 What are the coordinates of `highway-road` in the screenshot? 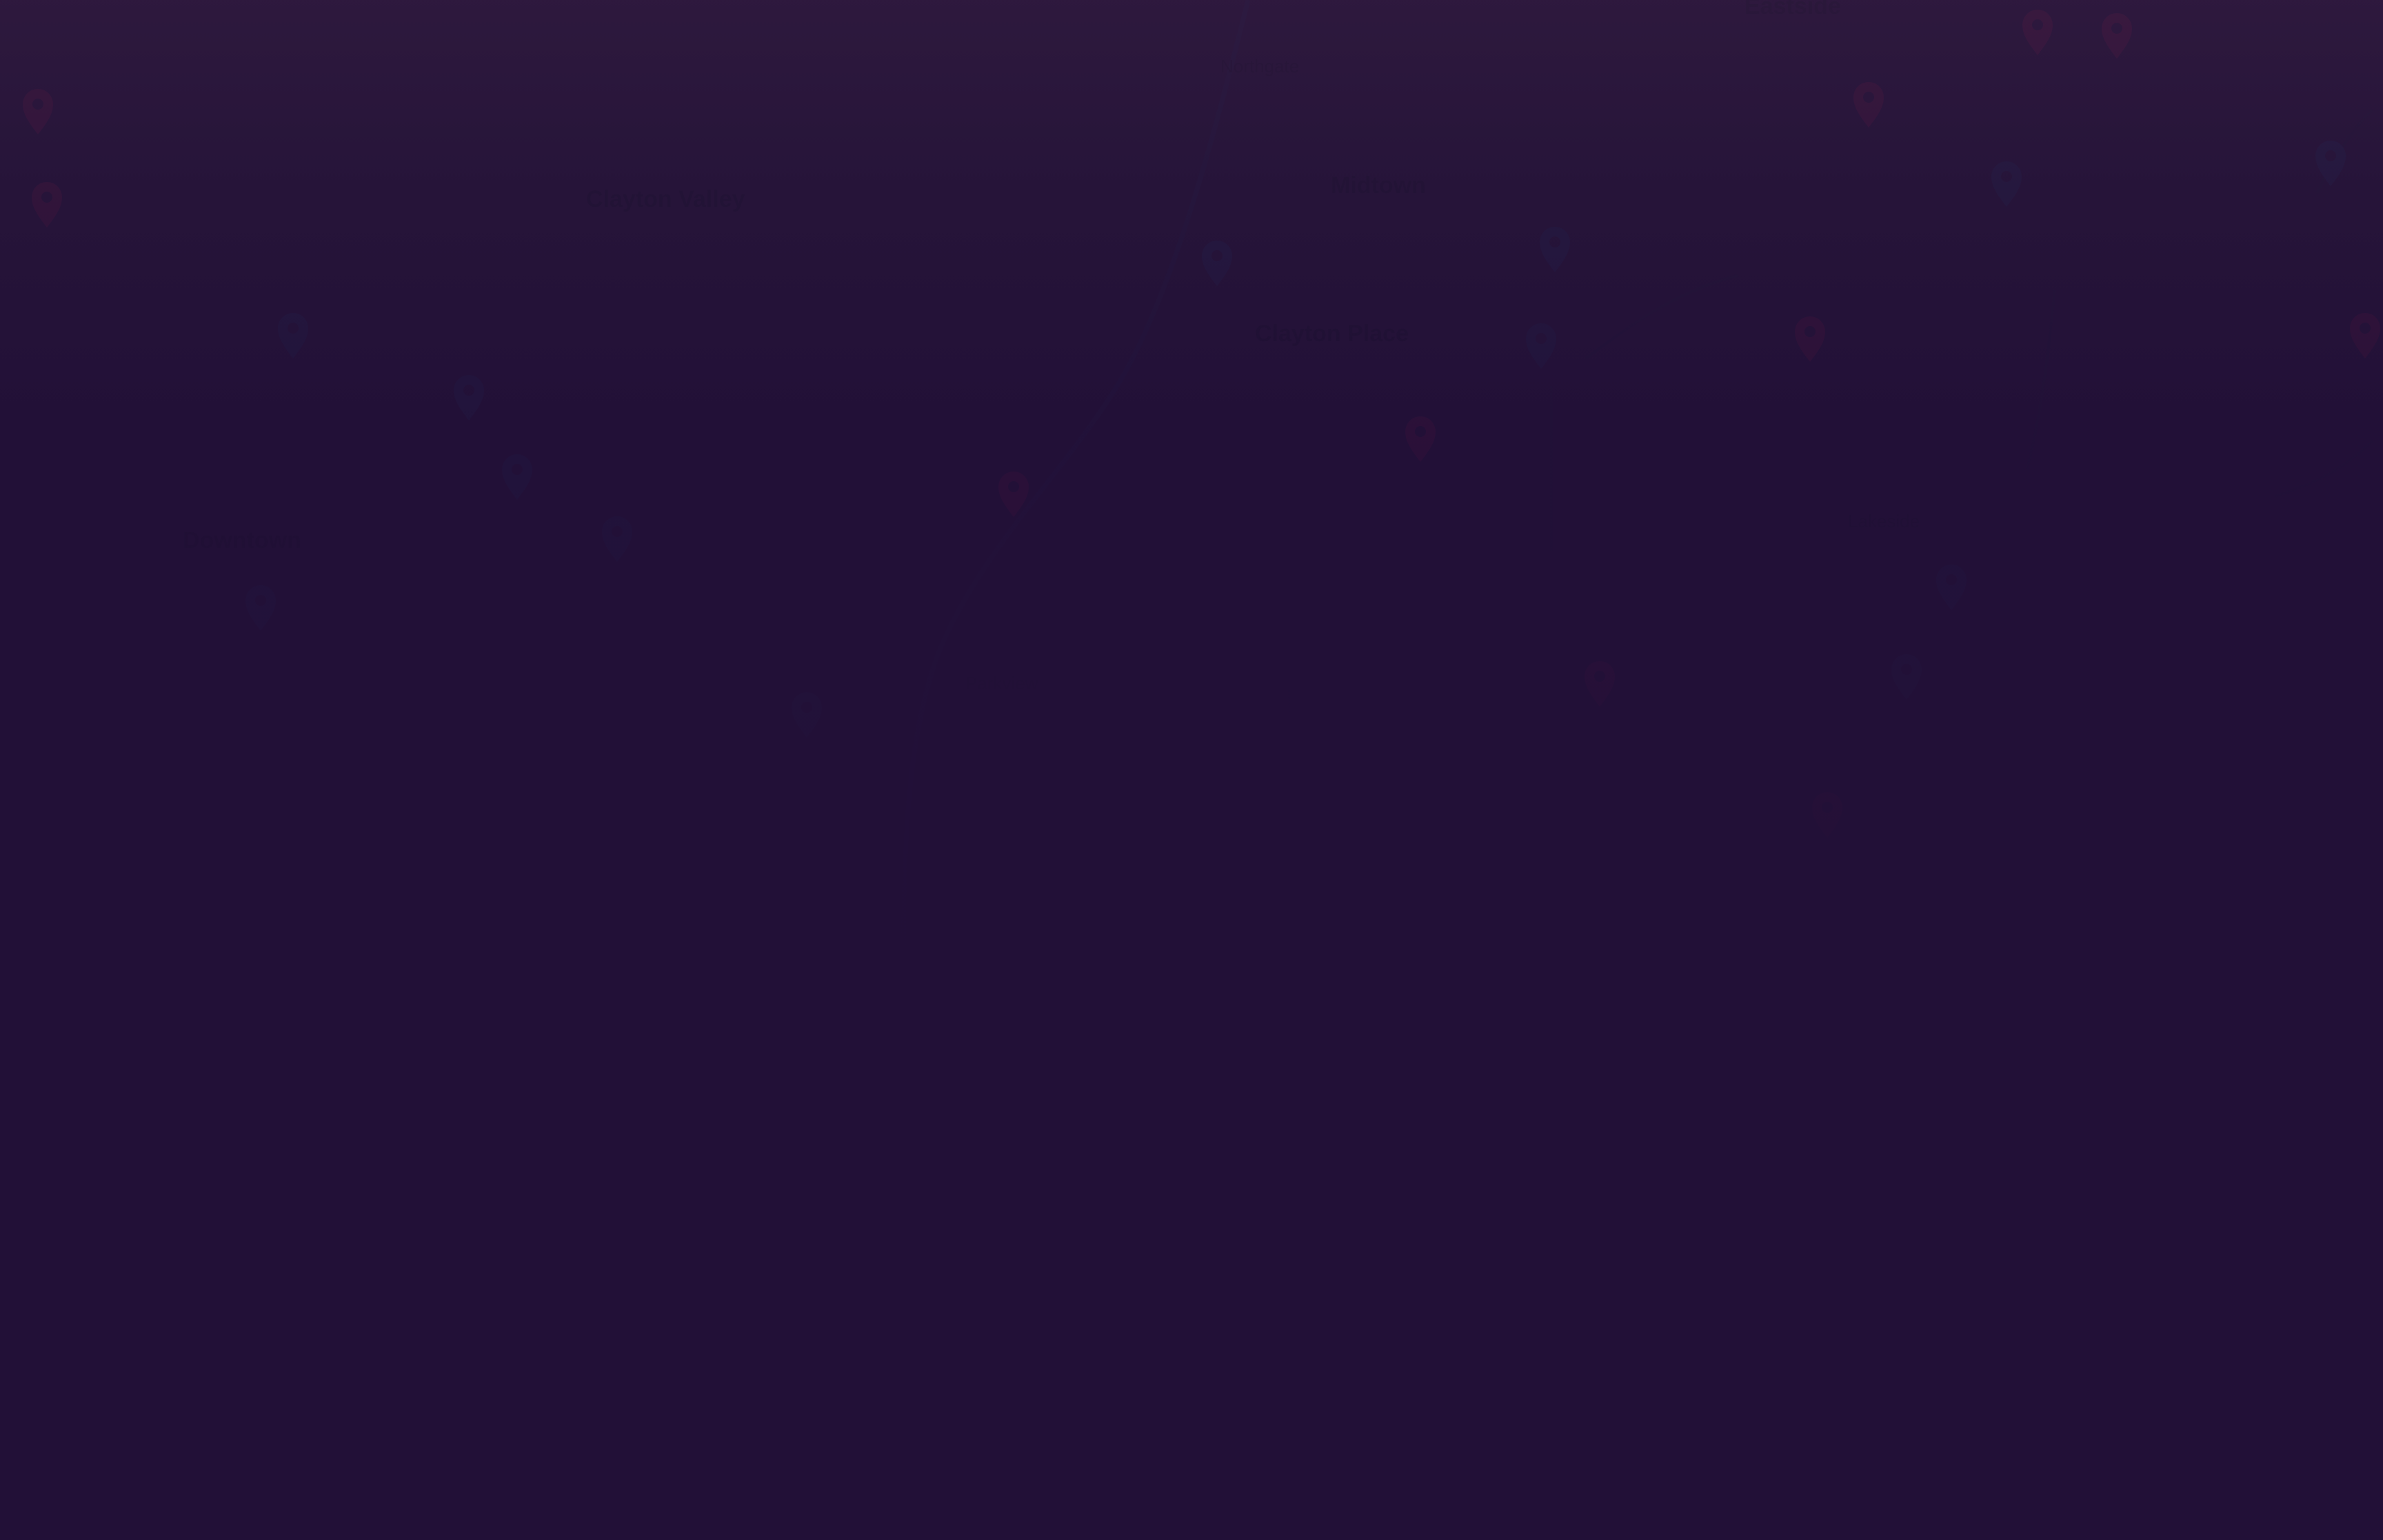 It's located at (1076, 483).